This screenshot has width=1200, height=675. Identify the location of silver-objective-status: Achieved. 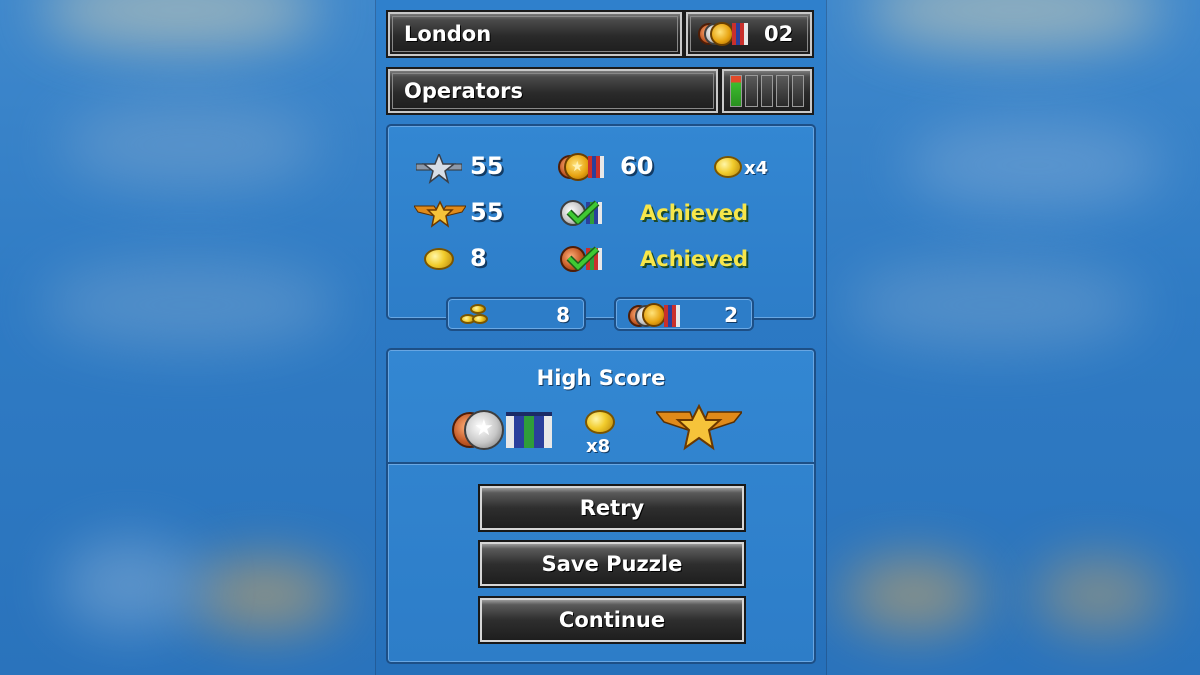
(694, 213).